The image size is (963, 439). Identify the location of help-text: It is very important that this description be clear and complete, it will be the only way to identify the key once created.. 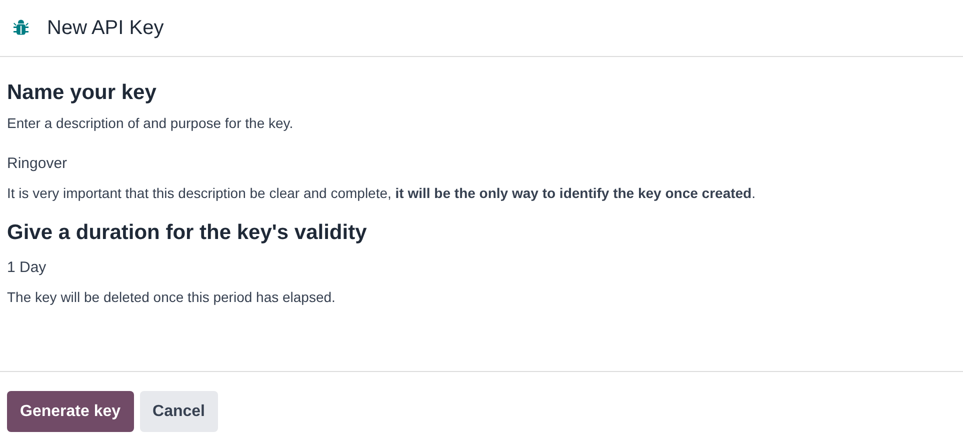
(381, 193).